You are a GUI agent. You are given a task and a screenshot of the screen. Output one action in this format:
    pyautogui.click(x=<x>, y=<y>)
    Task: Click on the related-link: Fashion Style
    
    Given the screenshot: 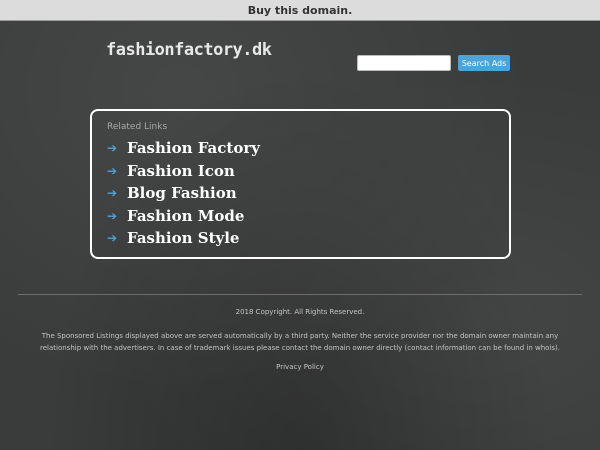 What is the action you would take?
    pyautogui.click(x=183, y=238)
    